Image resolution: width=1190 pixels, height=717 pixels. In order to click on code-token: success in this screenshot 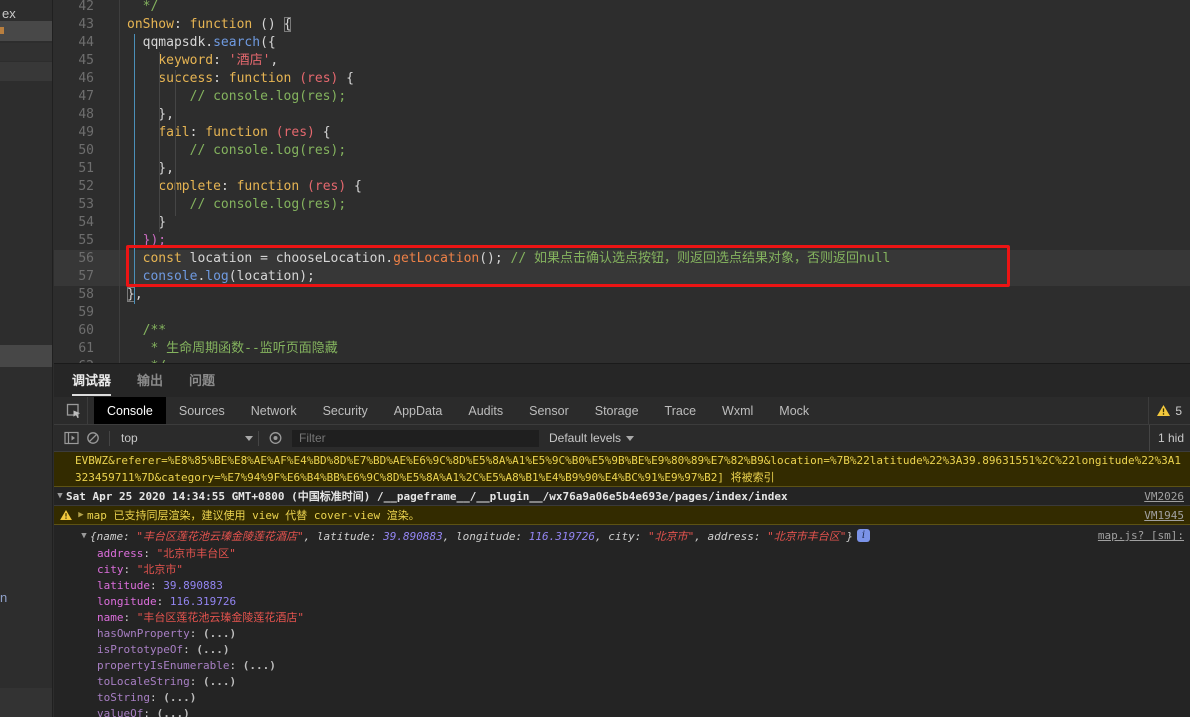, I will do `click(186, 78)`.